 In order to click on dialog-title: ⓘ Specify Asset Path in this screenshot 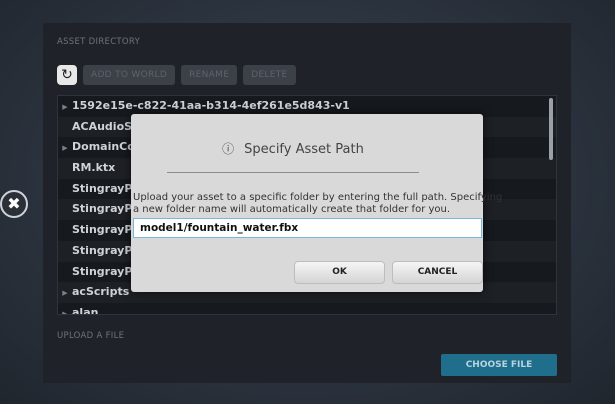, I will do `click(293, 148)`.